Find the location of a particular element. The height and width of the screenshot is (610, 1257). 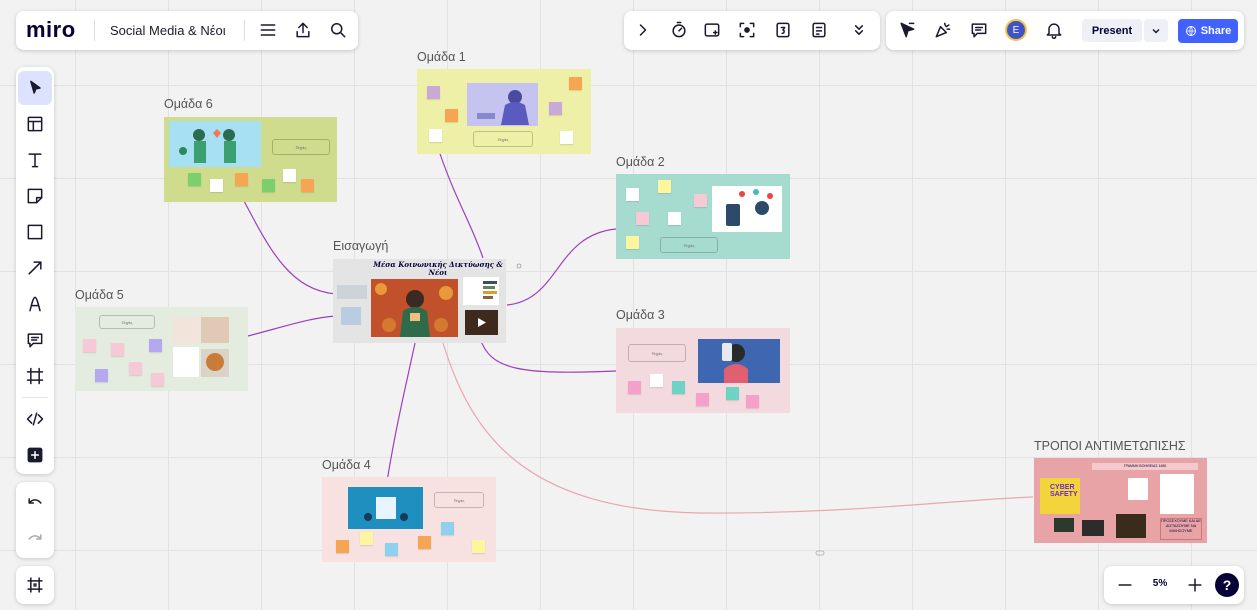

frame-tool is located at coordinates (35, 376).